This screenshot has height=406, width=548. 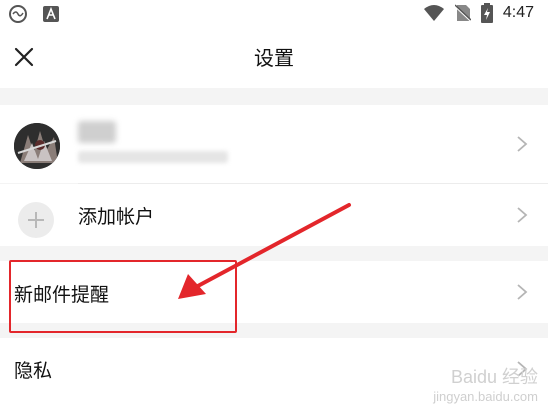 I want to click on status-time: 4:47, so click(x=518, y=12).